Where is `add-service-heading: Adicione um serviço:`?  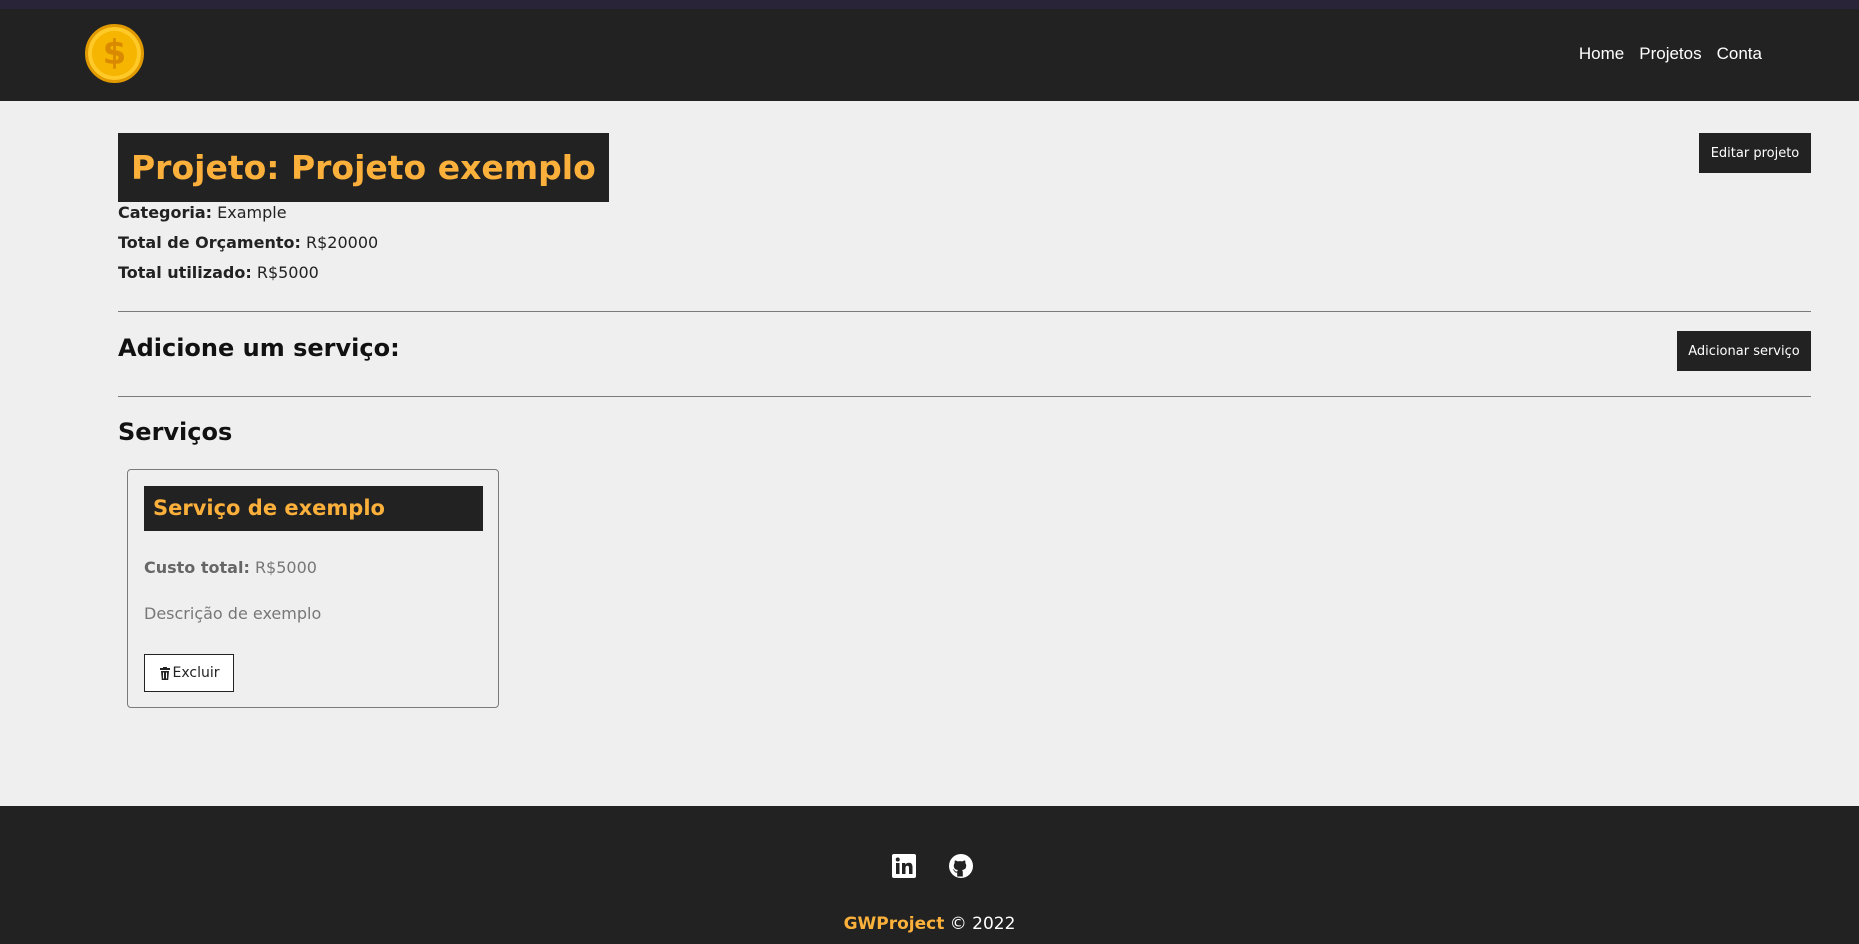
add-service-heading: Adicione um serviço: is located at coordinates (259, 348).